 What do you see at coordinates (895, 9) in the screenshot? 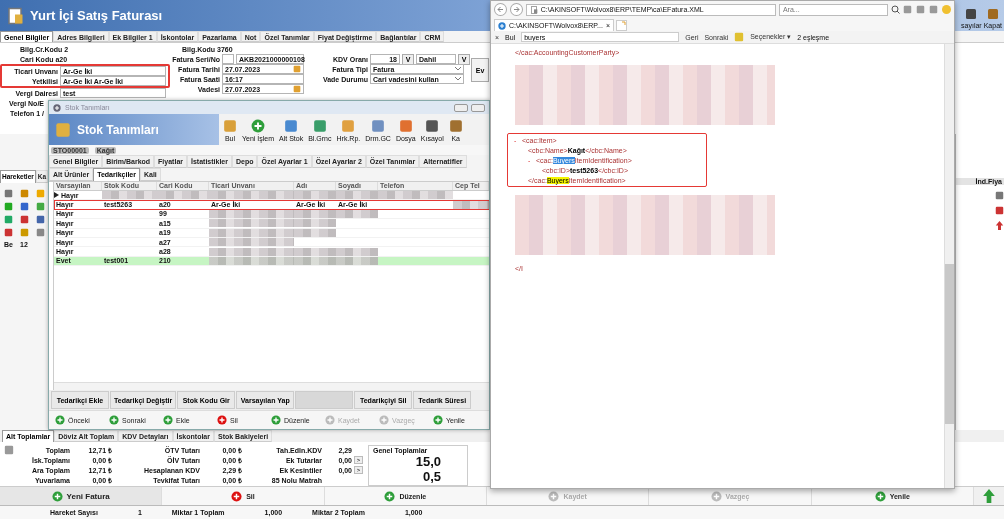
I see `search-icon` at bounding box center [895, 9].